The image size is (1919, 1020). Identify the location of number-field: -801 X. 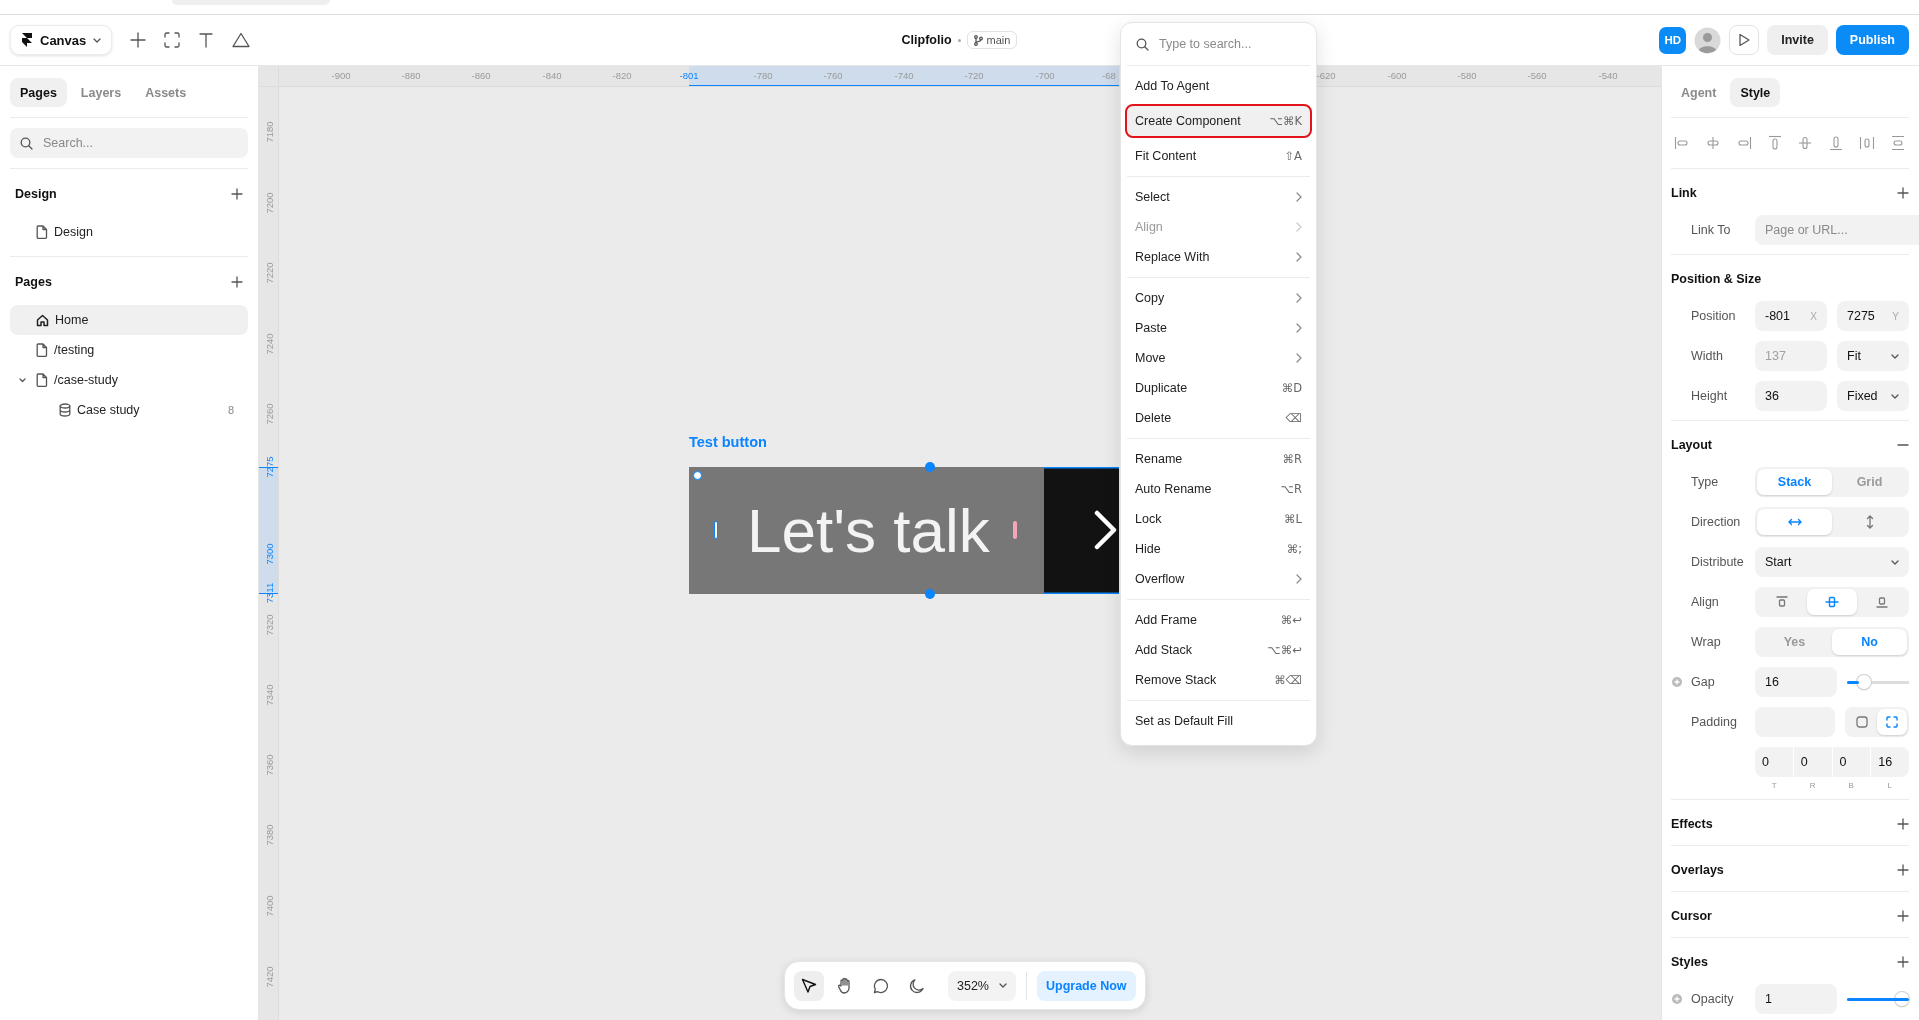
(1791, 316).